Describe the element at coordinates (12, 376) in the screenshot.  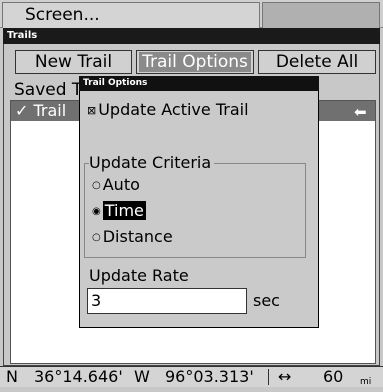
I see `latitude-hemisphere: N` at that location.